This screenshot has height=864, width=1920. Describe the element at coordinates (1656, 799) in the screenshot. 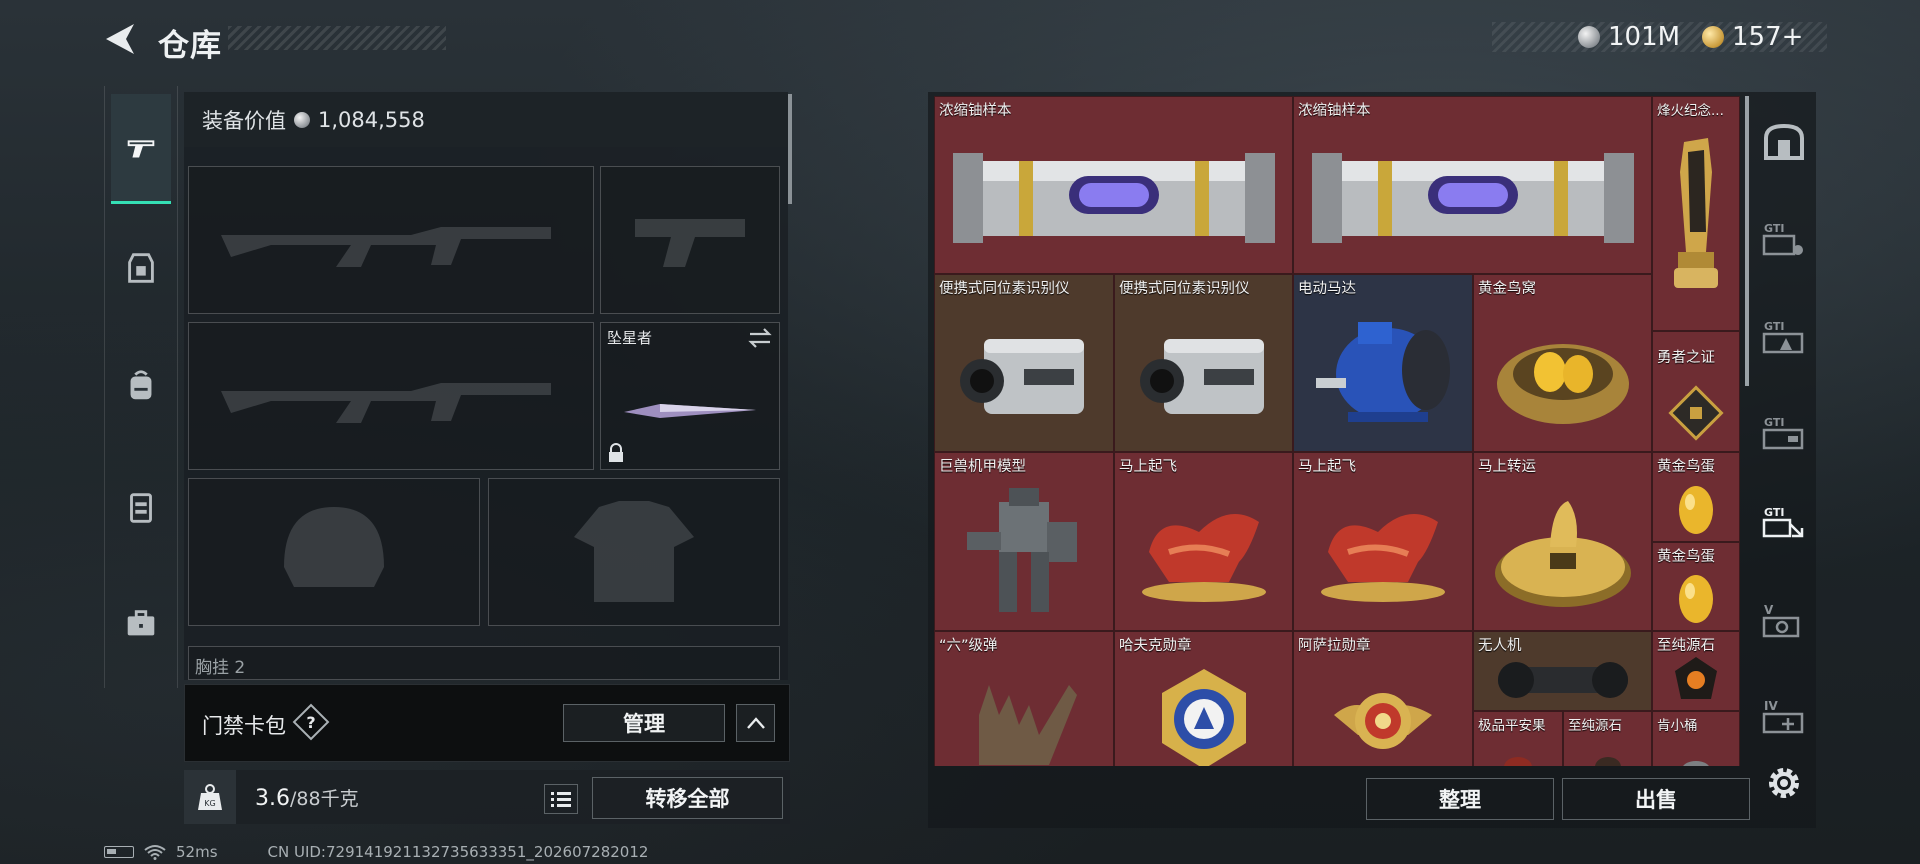

I see `sell-button: 出售` at that location.